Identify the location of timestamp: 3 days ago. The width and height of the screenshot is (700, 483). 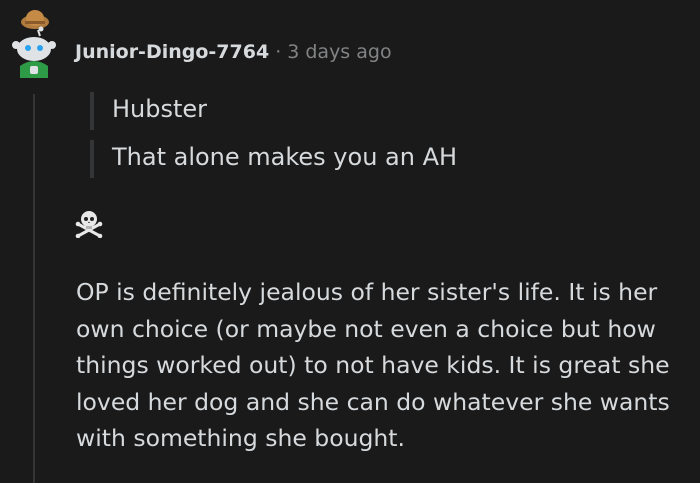
(339, 52).